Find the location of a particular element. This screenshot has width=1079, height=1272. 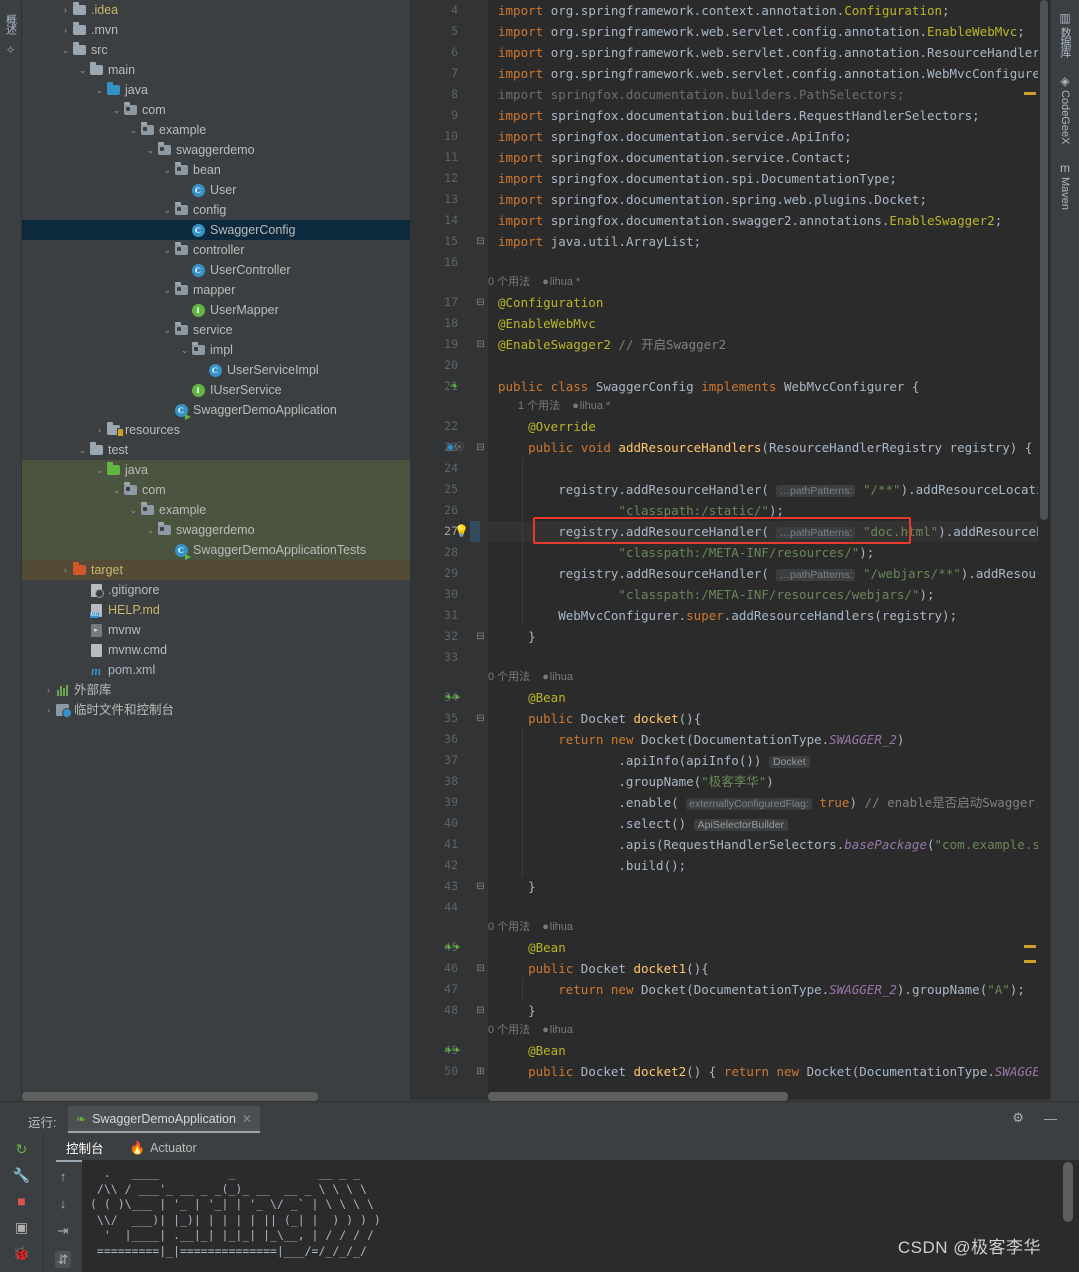

tree-item-: › 临时文件和控制台 is located at coordinates (216, 710).